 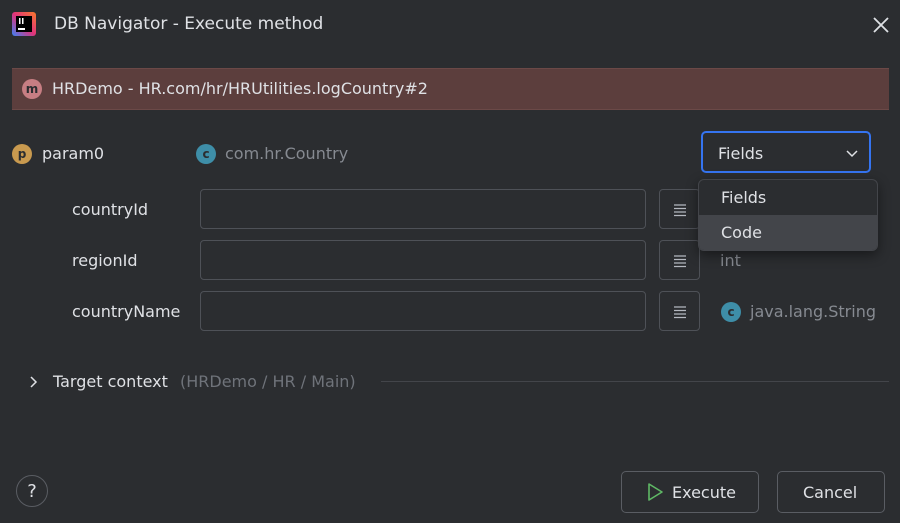 What do you see at coordinates (881, 25) in the screenshot?
I see `close-icon` at bounding box center [881, 25].